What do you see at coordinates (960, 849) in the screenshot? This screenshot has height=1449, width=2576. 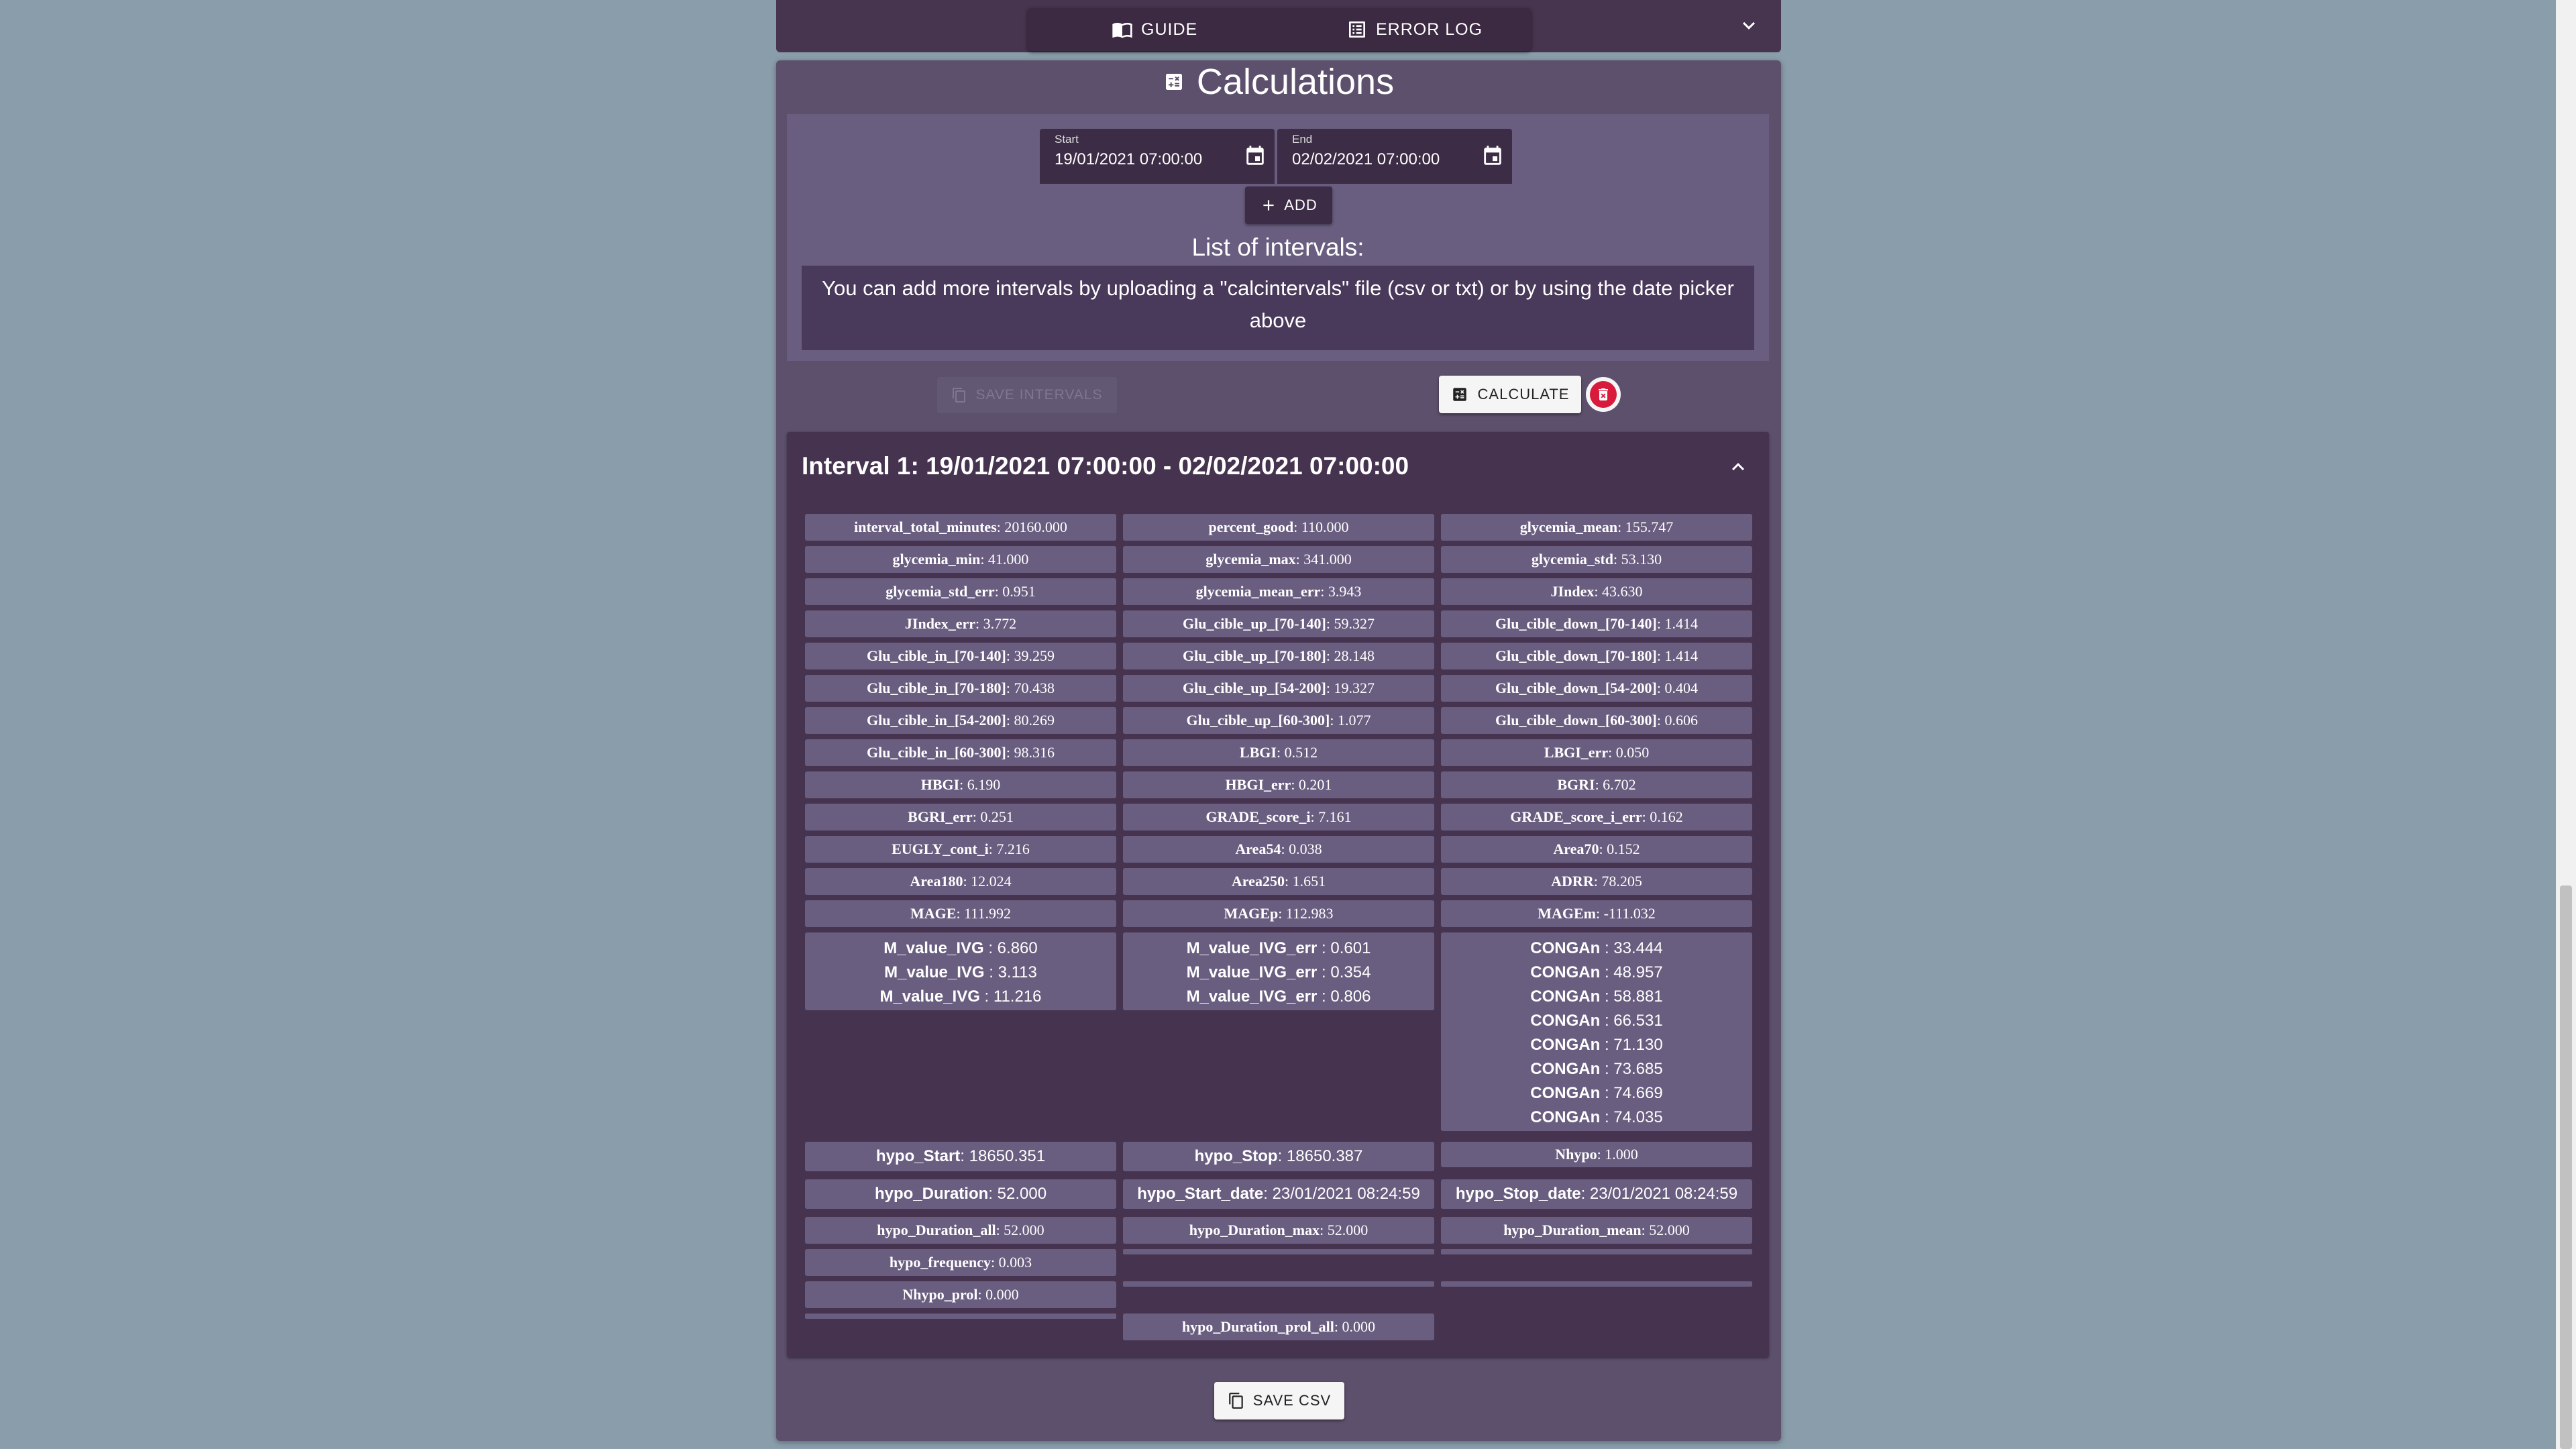 I see `metric-cell: EUGLY_cont_i : 7.216` at bounding box center [960, 849].